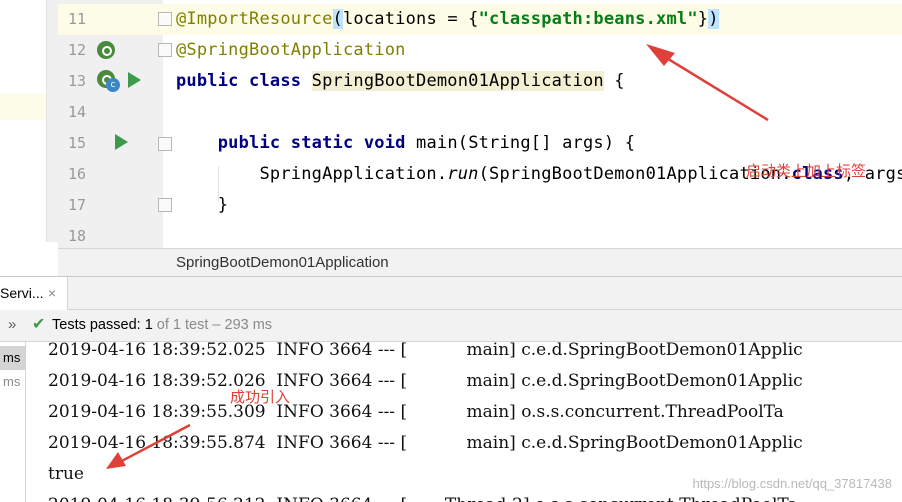 The image size is (902, 502). Describe the element at coordinates (76, 205) in the screenshot. I see `line-number: 17` at that location.